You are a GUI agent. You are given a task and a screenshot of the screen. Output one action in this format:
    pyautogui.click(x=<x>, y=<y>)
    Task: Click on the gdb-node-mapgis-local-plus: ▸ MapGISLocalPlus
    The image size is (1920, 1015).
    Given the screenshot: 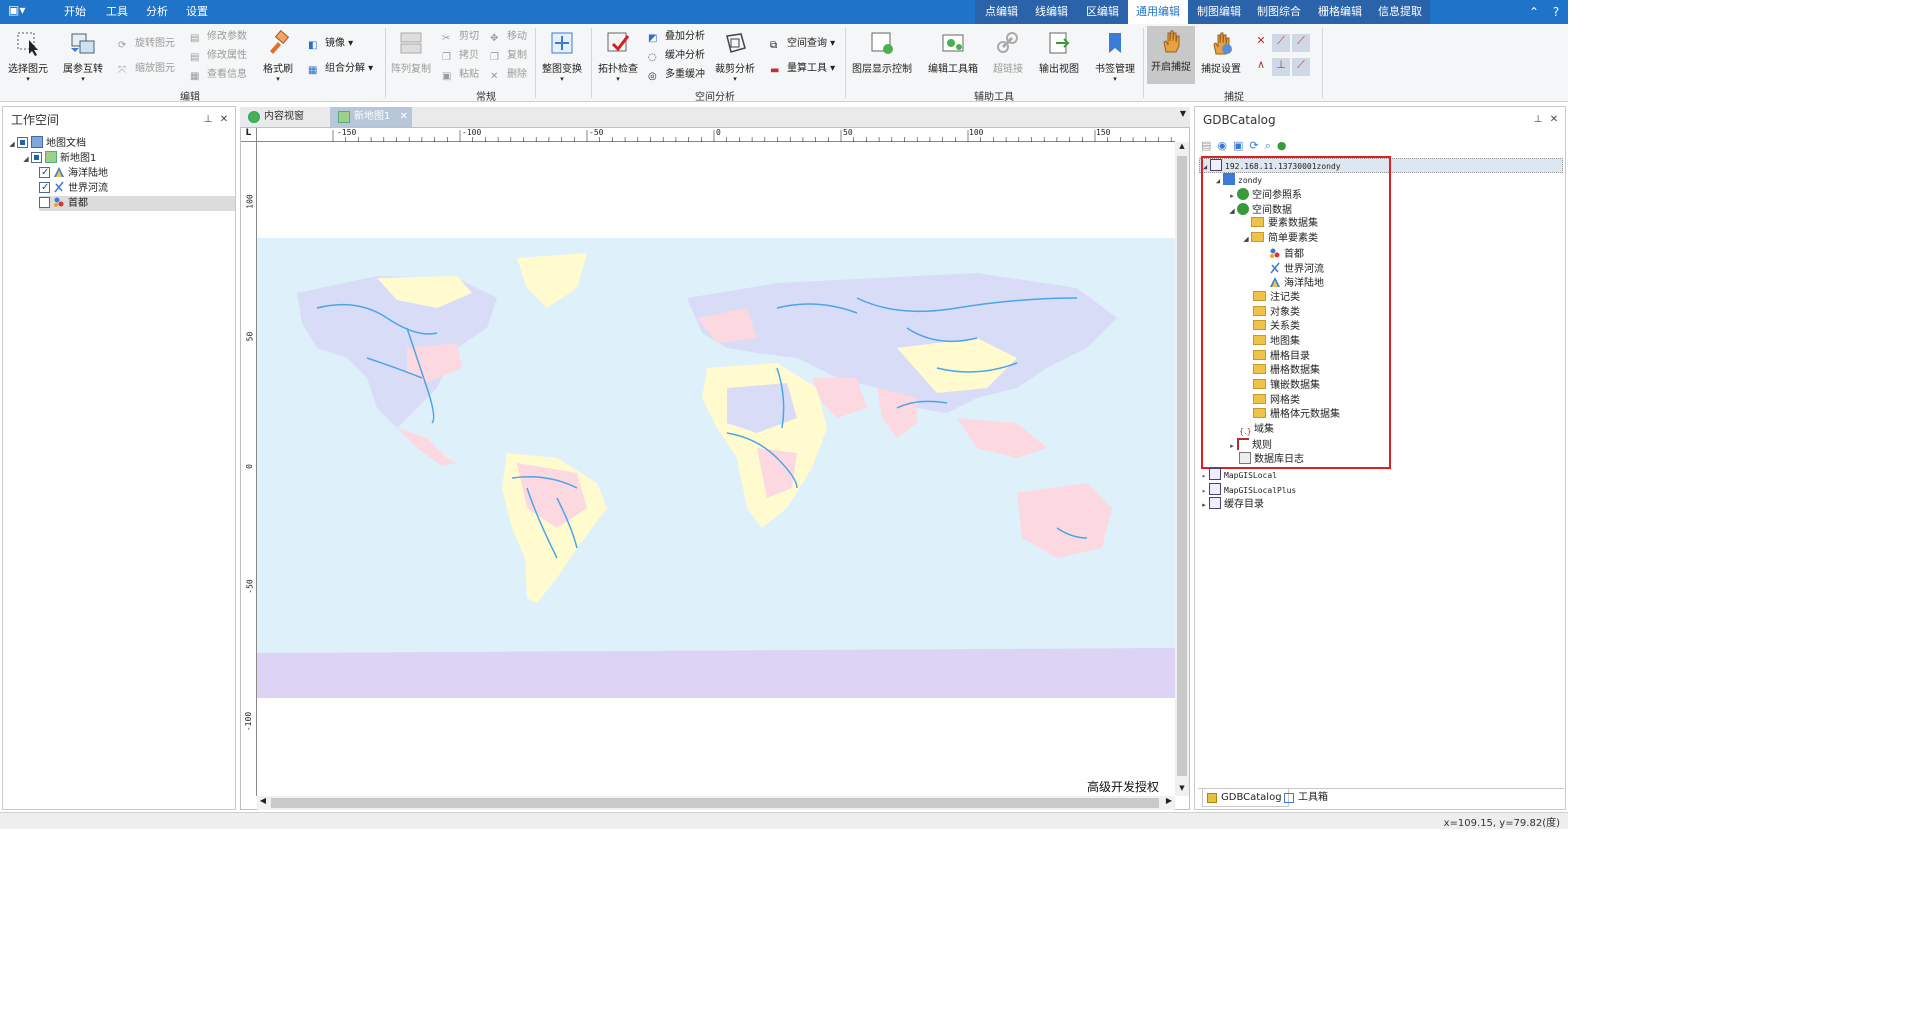 What is the action you would take?
    pyautogui.click(x=1247, y=490)
    